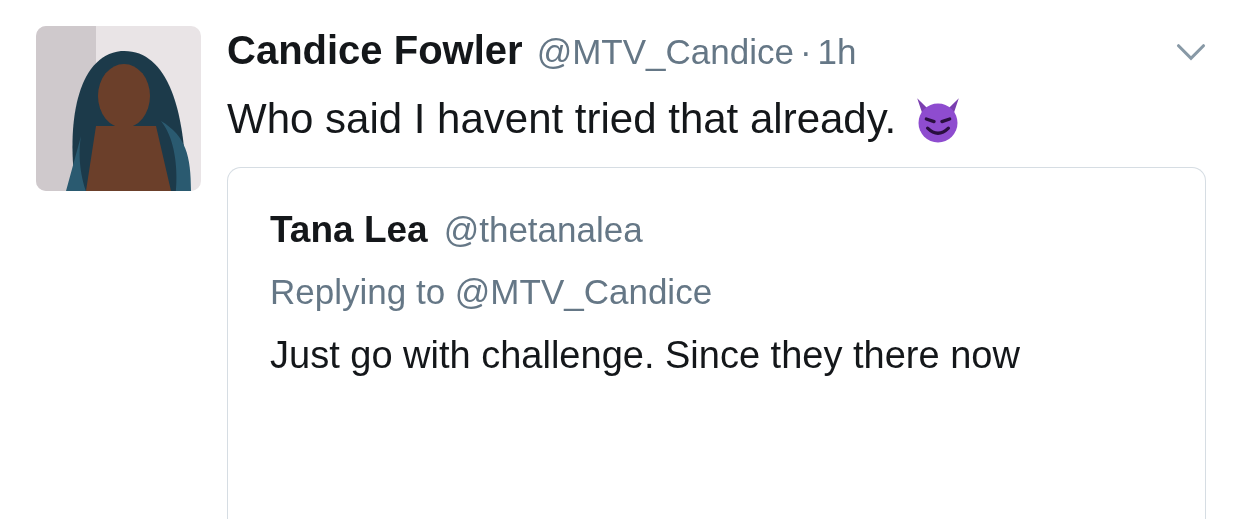  I want to click on author-handle: @MTV_Candice, so click(665, 52).